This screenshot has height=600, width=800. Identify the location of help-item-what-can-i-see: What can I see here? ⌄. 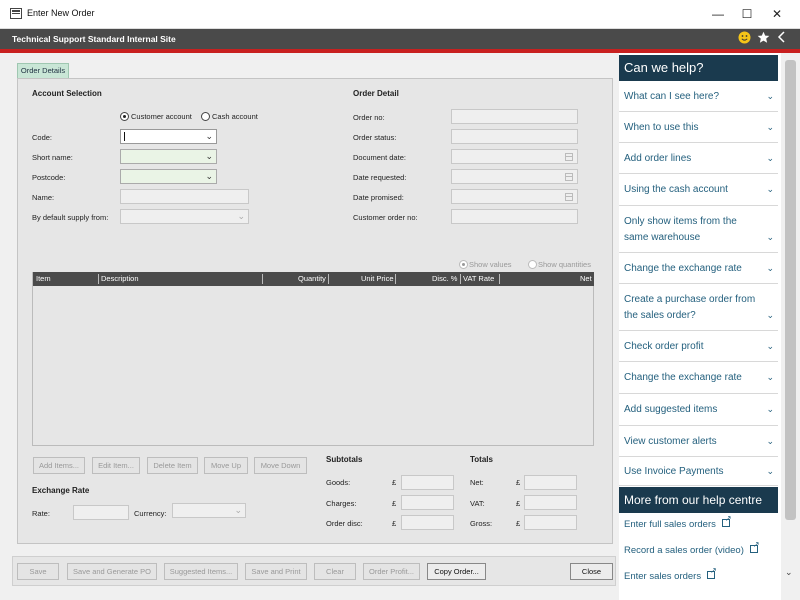
(698, 97).